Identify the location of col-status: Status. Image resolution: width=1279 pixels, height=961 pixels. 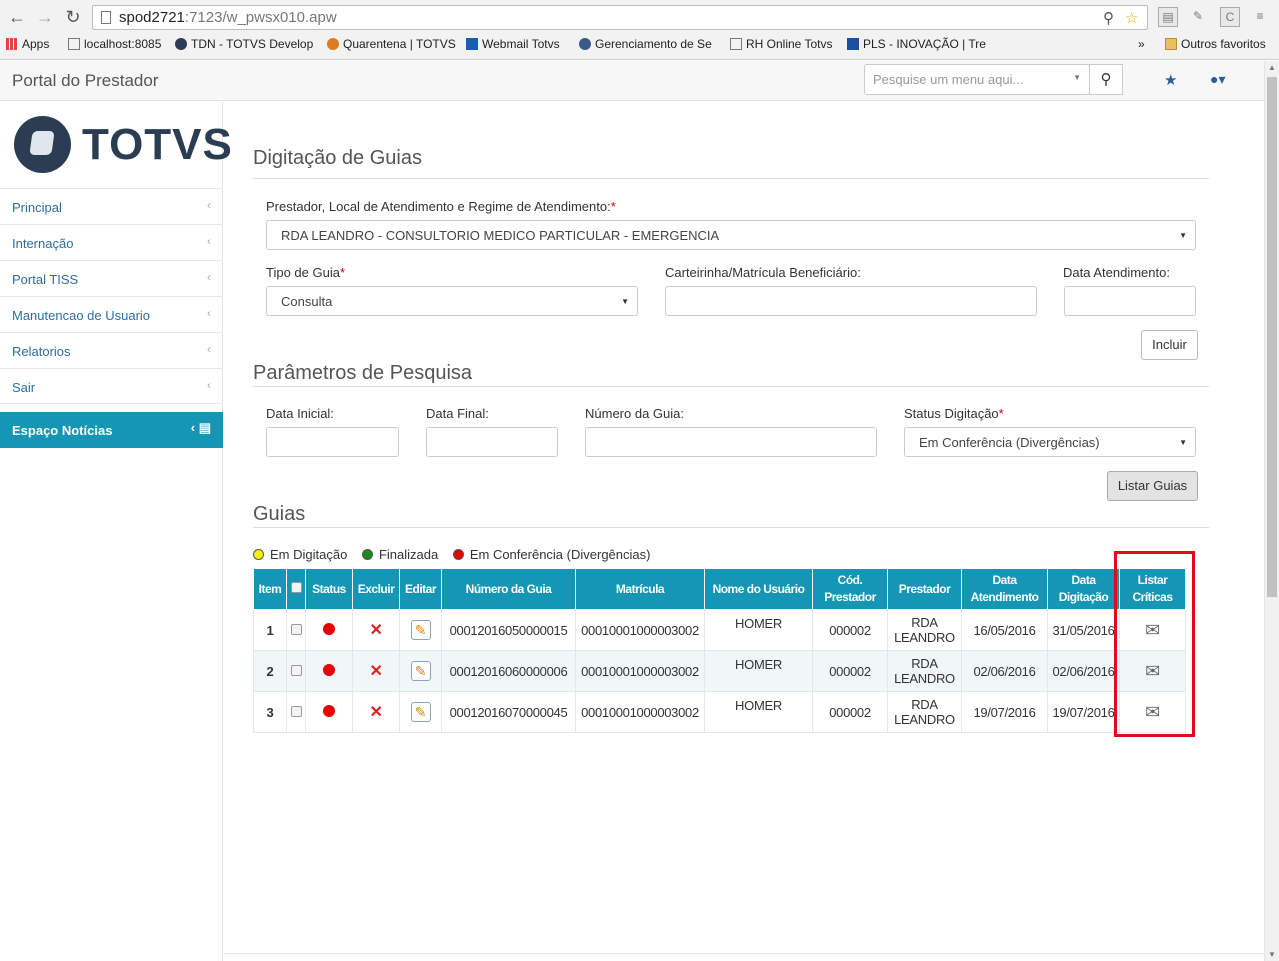
(329, 589).